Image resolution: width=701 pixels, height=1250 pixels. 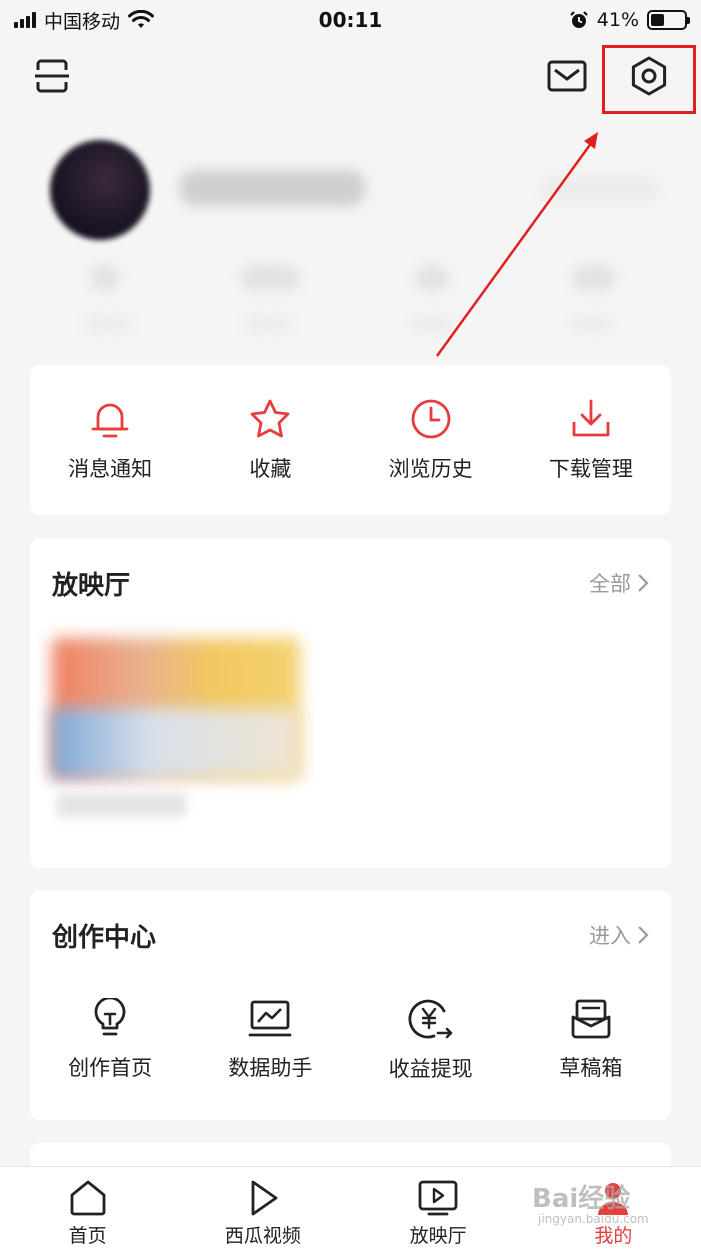 I want to click on tab-xigua-video: 西瓜视频, so click(x=262, y=1208).